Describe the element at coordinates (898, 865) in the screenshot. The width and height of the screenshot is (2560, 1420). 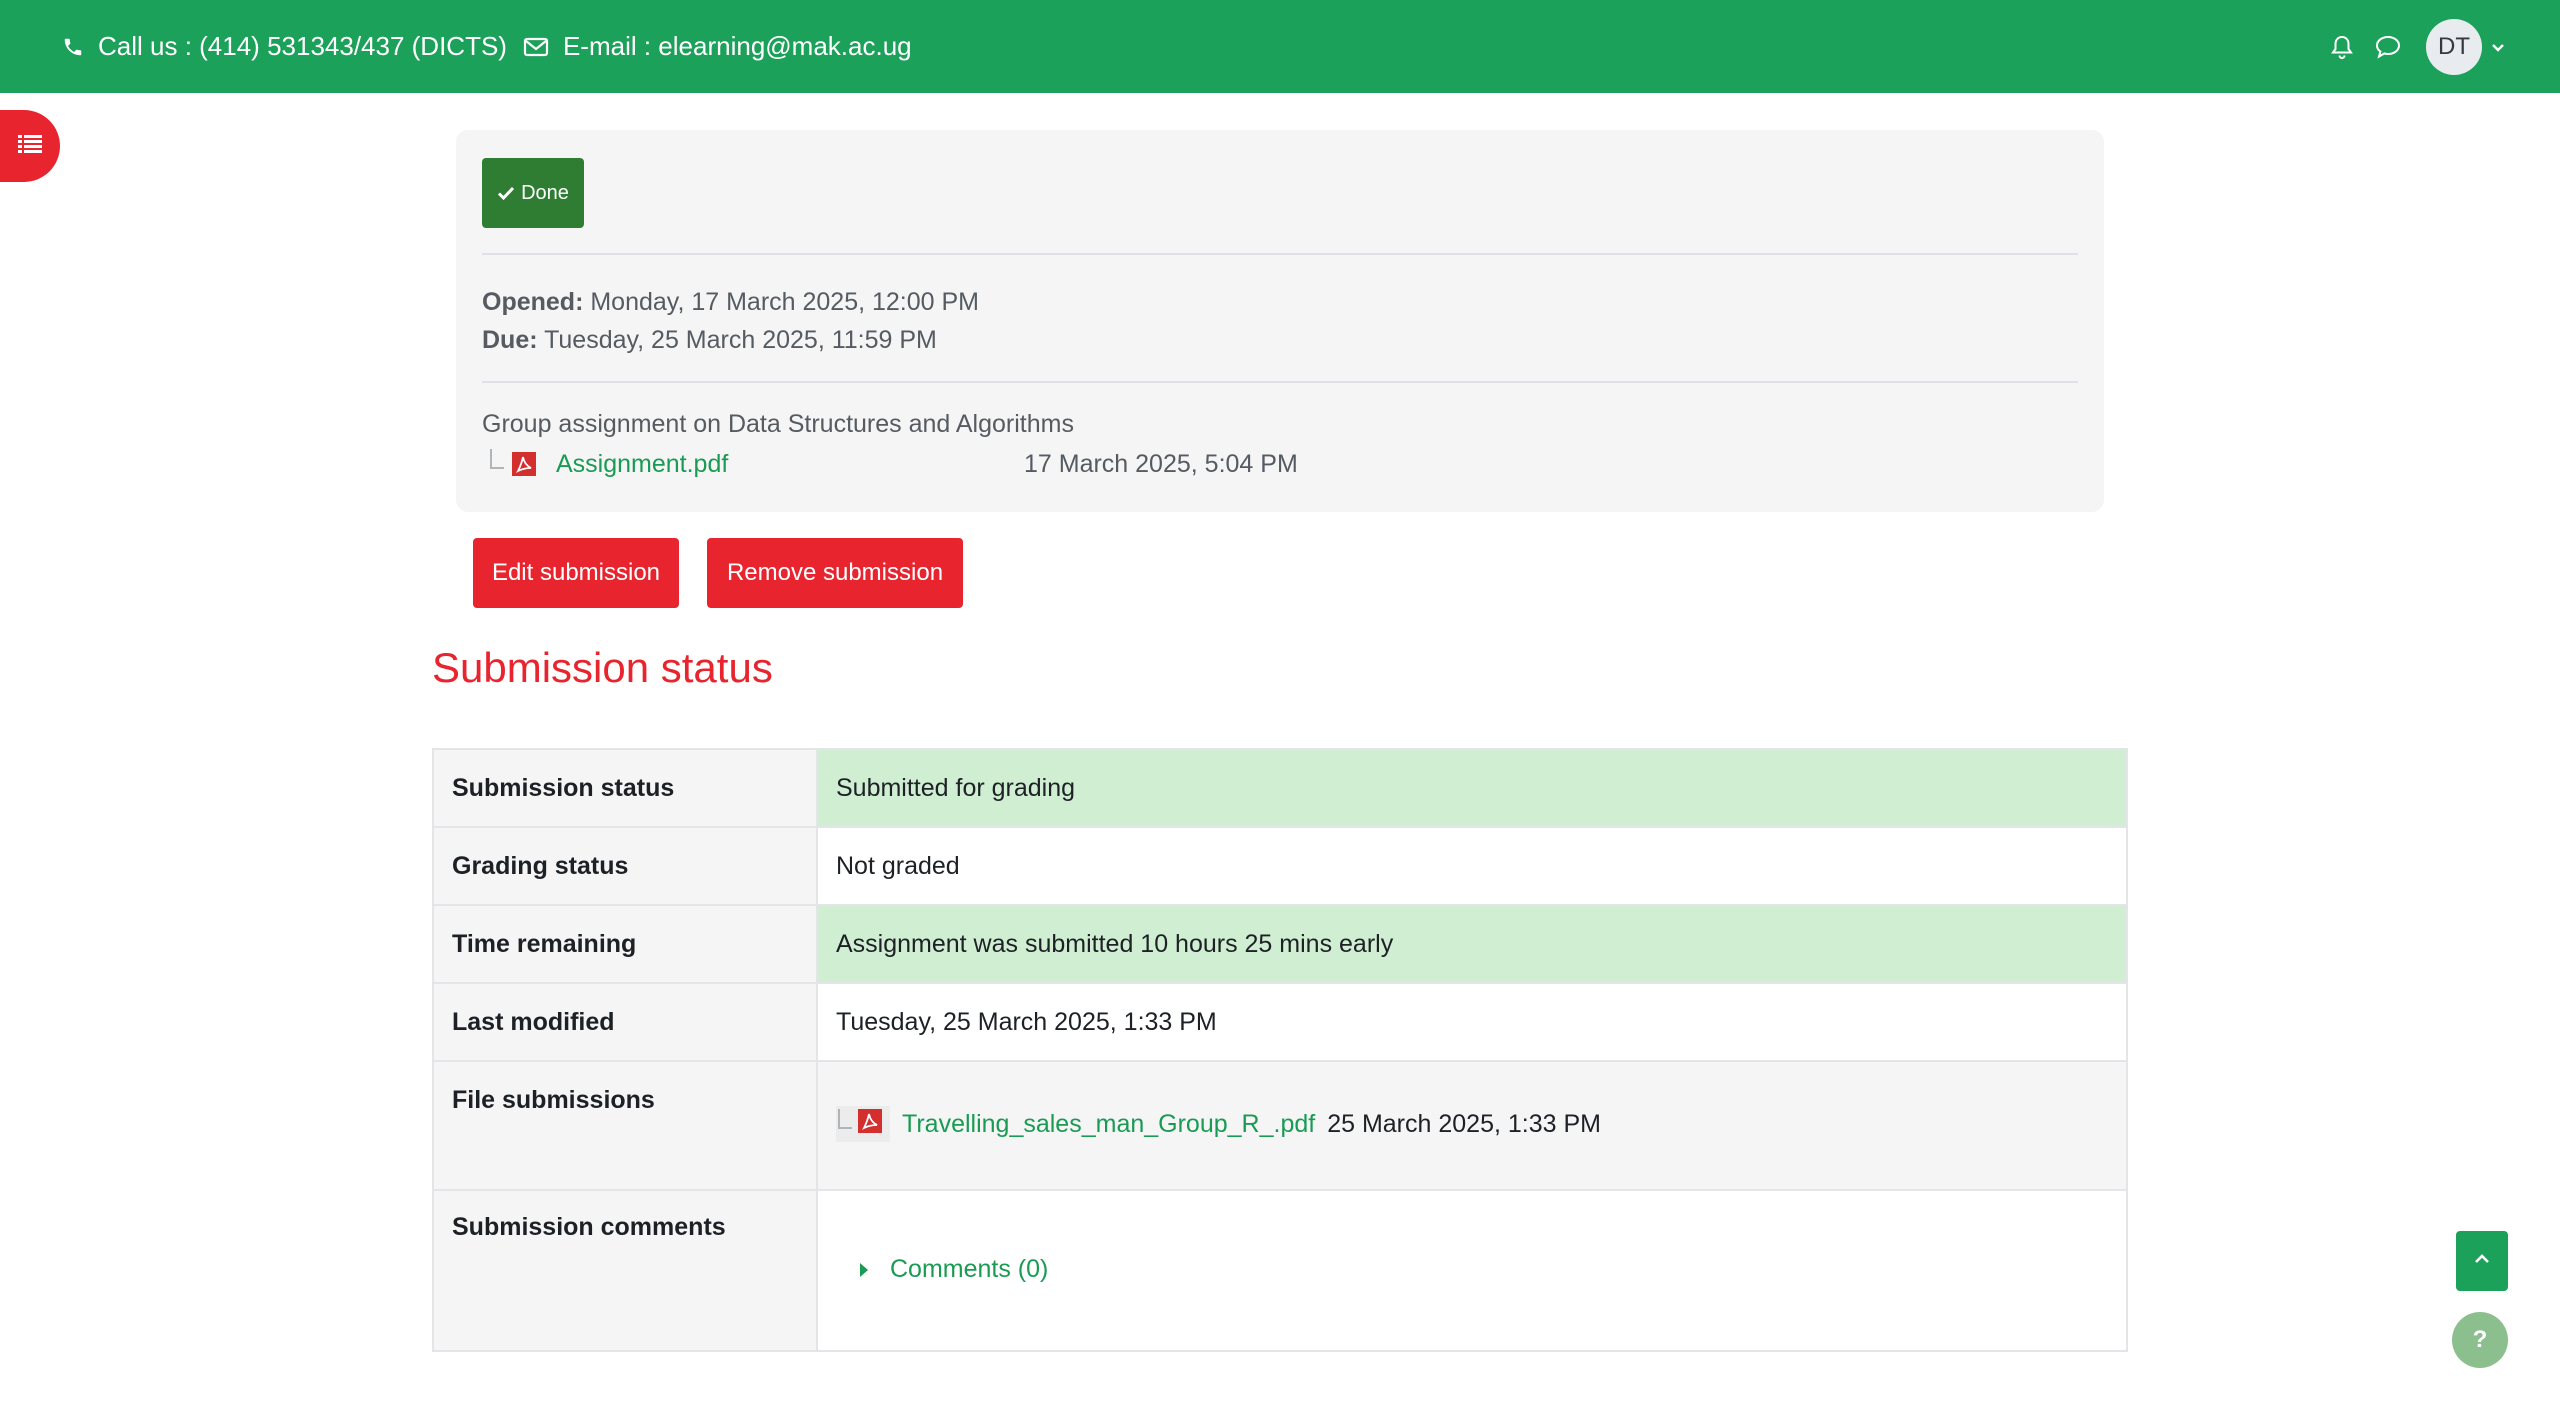
I see `grading-status-value: Not graded` at that location.